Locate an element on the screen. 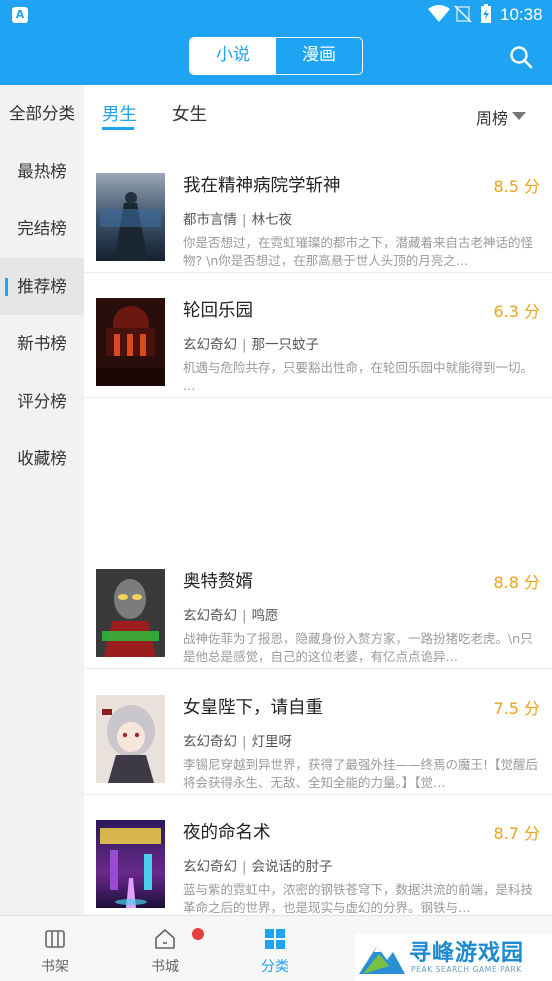 The width and height of the screenshot is (552, 981). book-score: 8.8 分 is located at coordinates (516, 582).